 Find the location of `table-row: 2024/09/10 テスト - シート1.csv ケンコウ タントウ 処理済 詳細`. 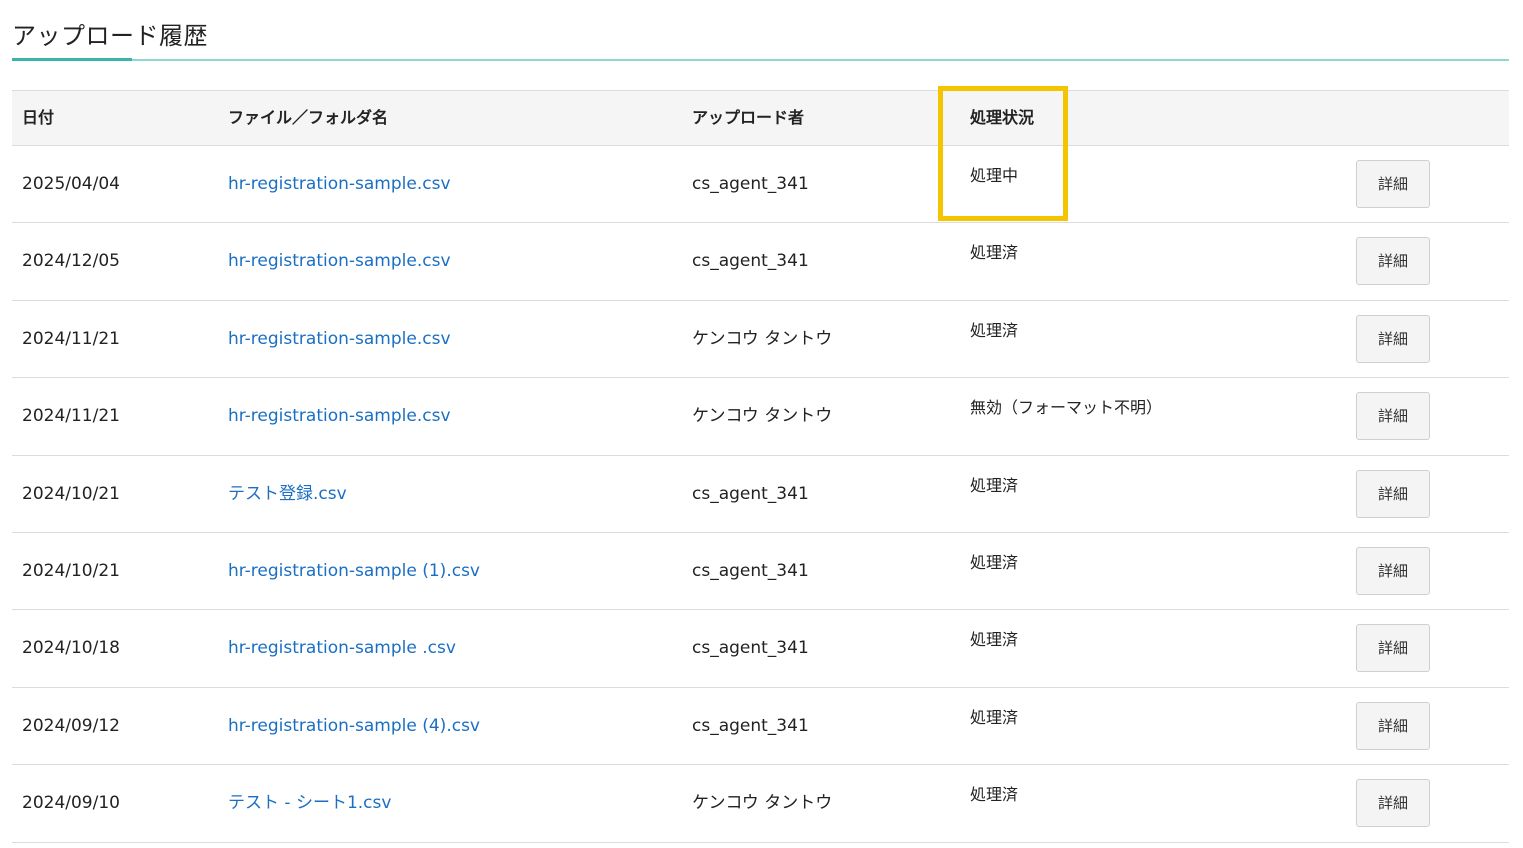

table-row: 2024/09/10 テスト - シート1.csv ケンコウ タントウ 処理済 詳細 is located at coordinates (760, 804).